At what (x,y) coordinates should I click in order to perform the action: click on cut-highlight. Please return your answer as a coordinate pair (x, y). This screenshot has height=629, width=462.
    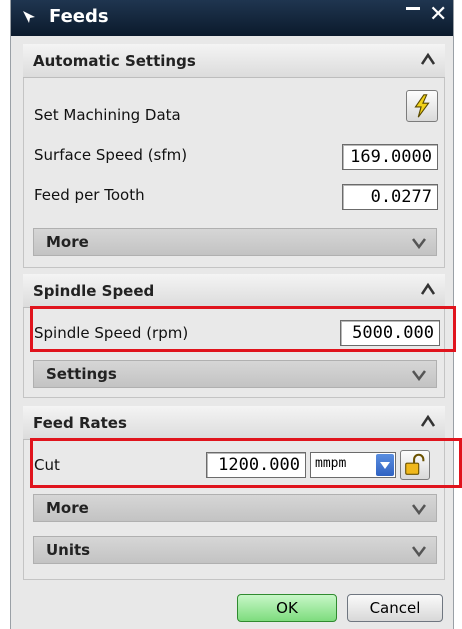
    Looking at the image, I should click on (246, 463).